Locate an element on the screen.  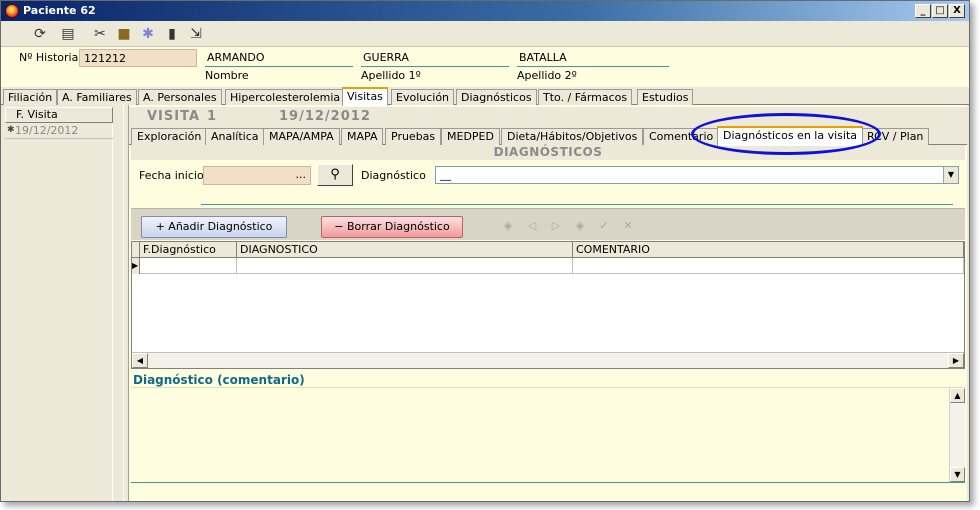
scroll-right-icon: ▶ is located at coordinates (956, 360).